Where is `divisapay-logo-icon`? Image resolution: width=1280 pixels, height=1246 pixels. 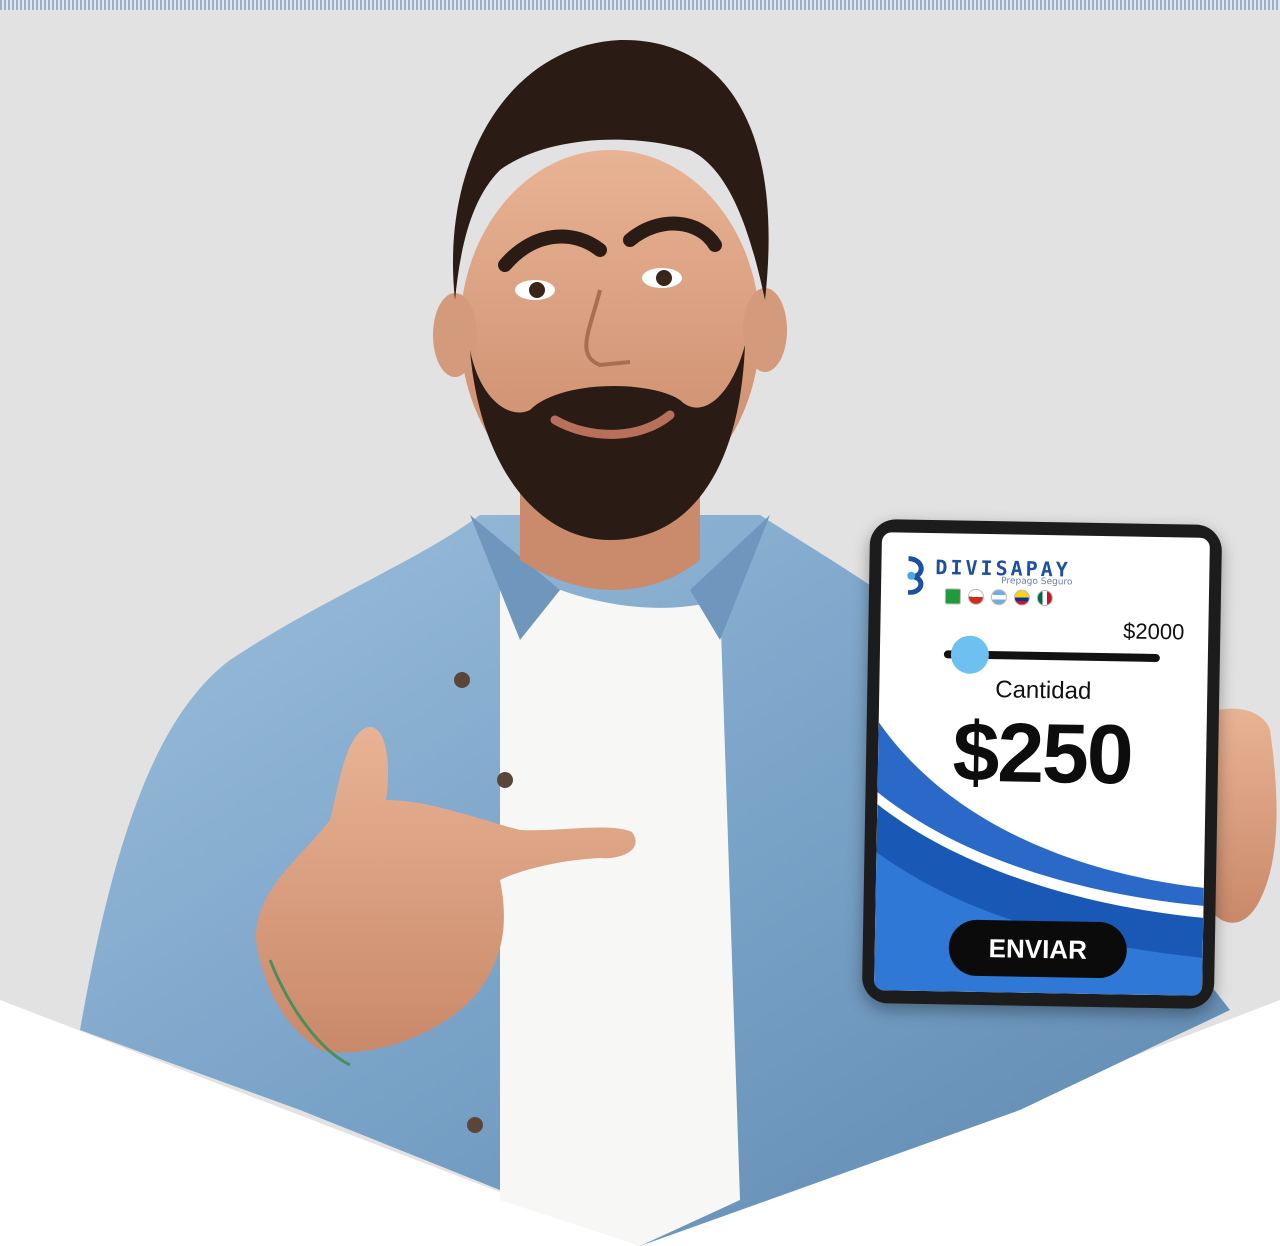 divisapay-logo-icon is located at coordinates (915, 575).